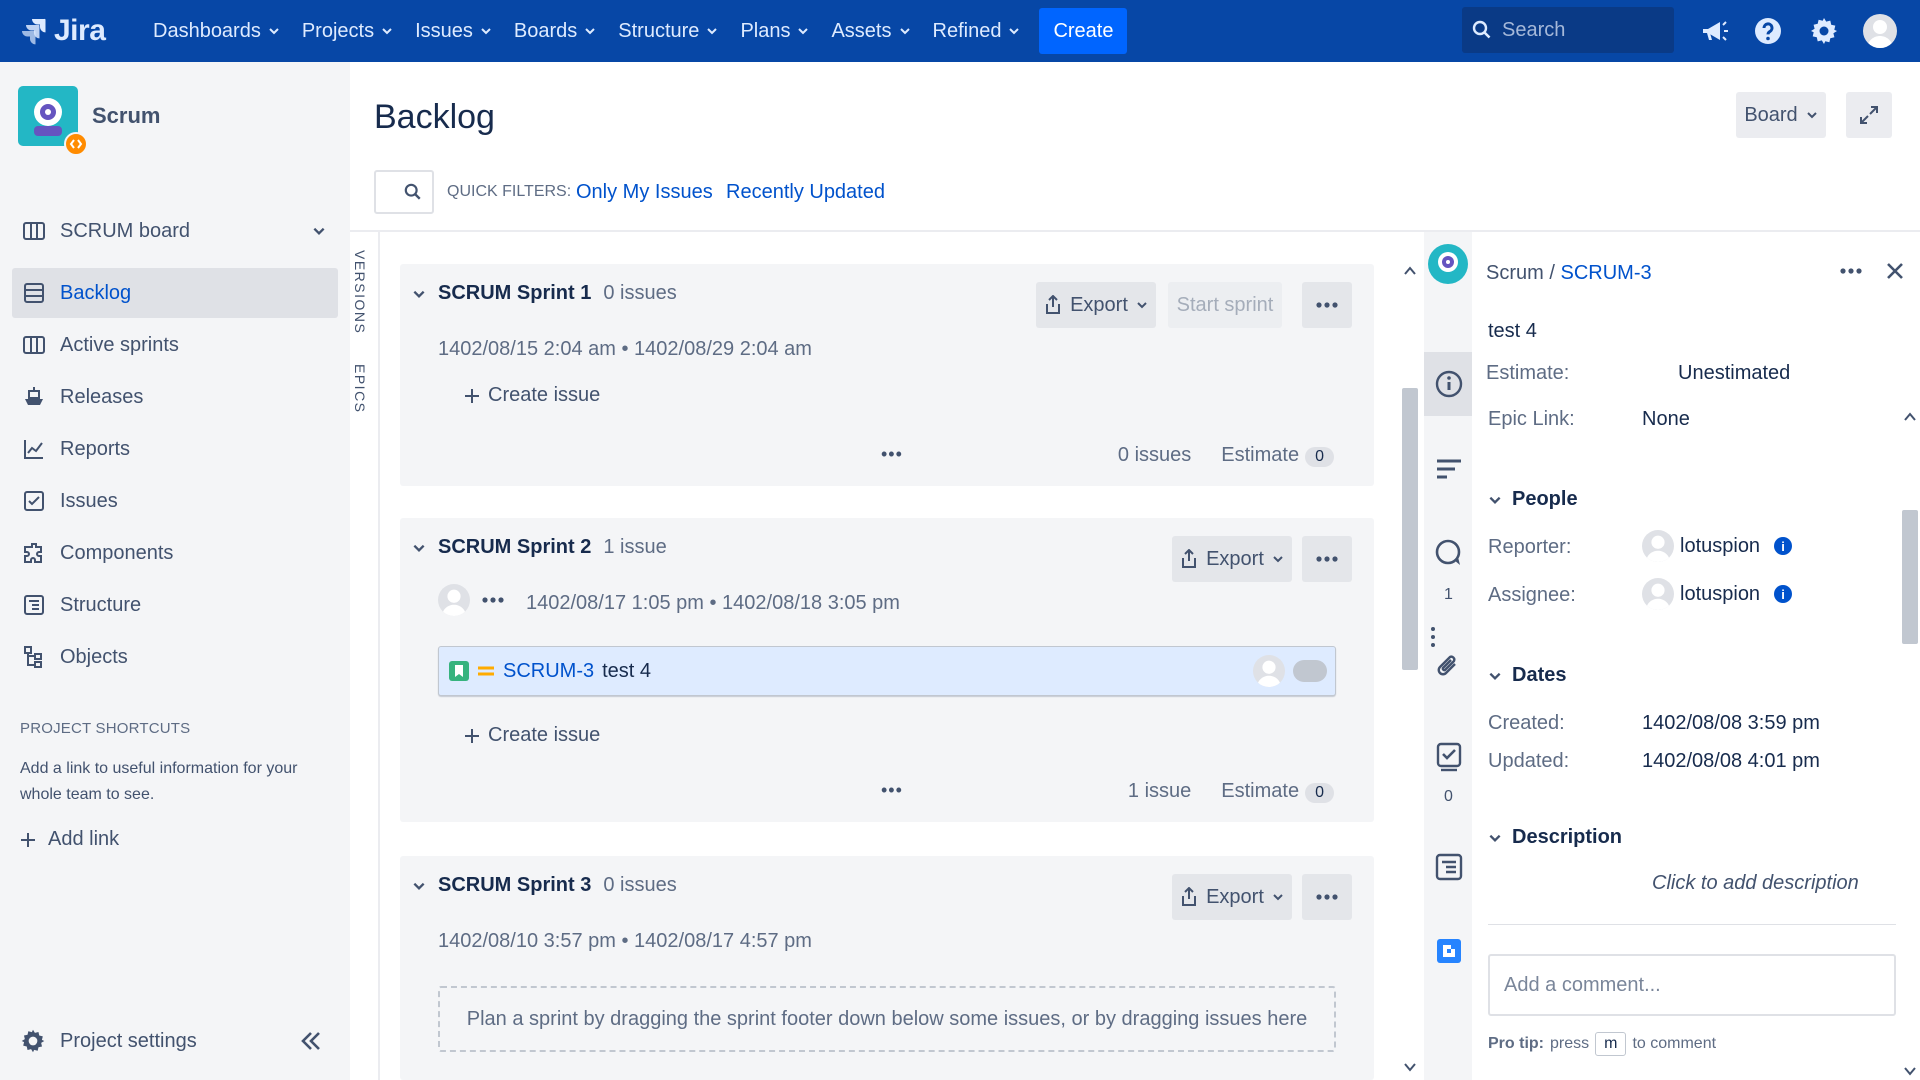 The image size is (1920, 1080). Describe the element at coordinates (175, 657) in the screenshot. I see `sidebar-item-objects: Objects` at that location.